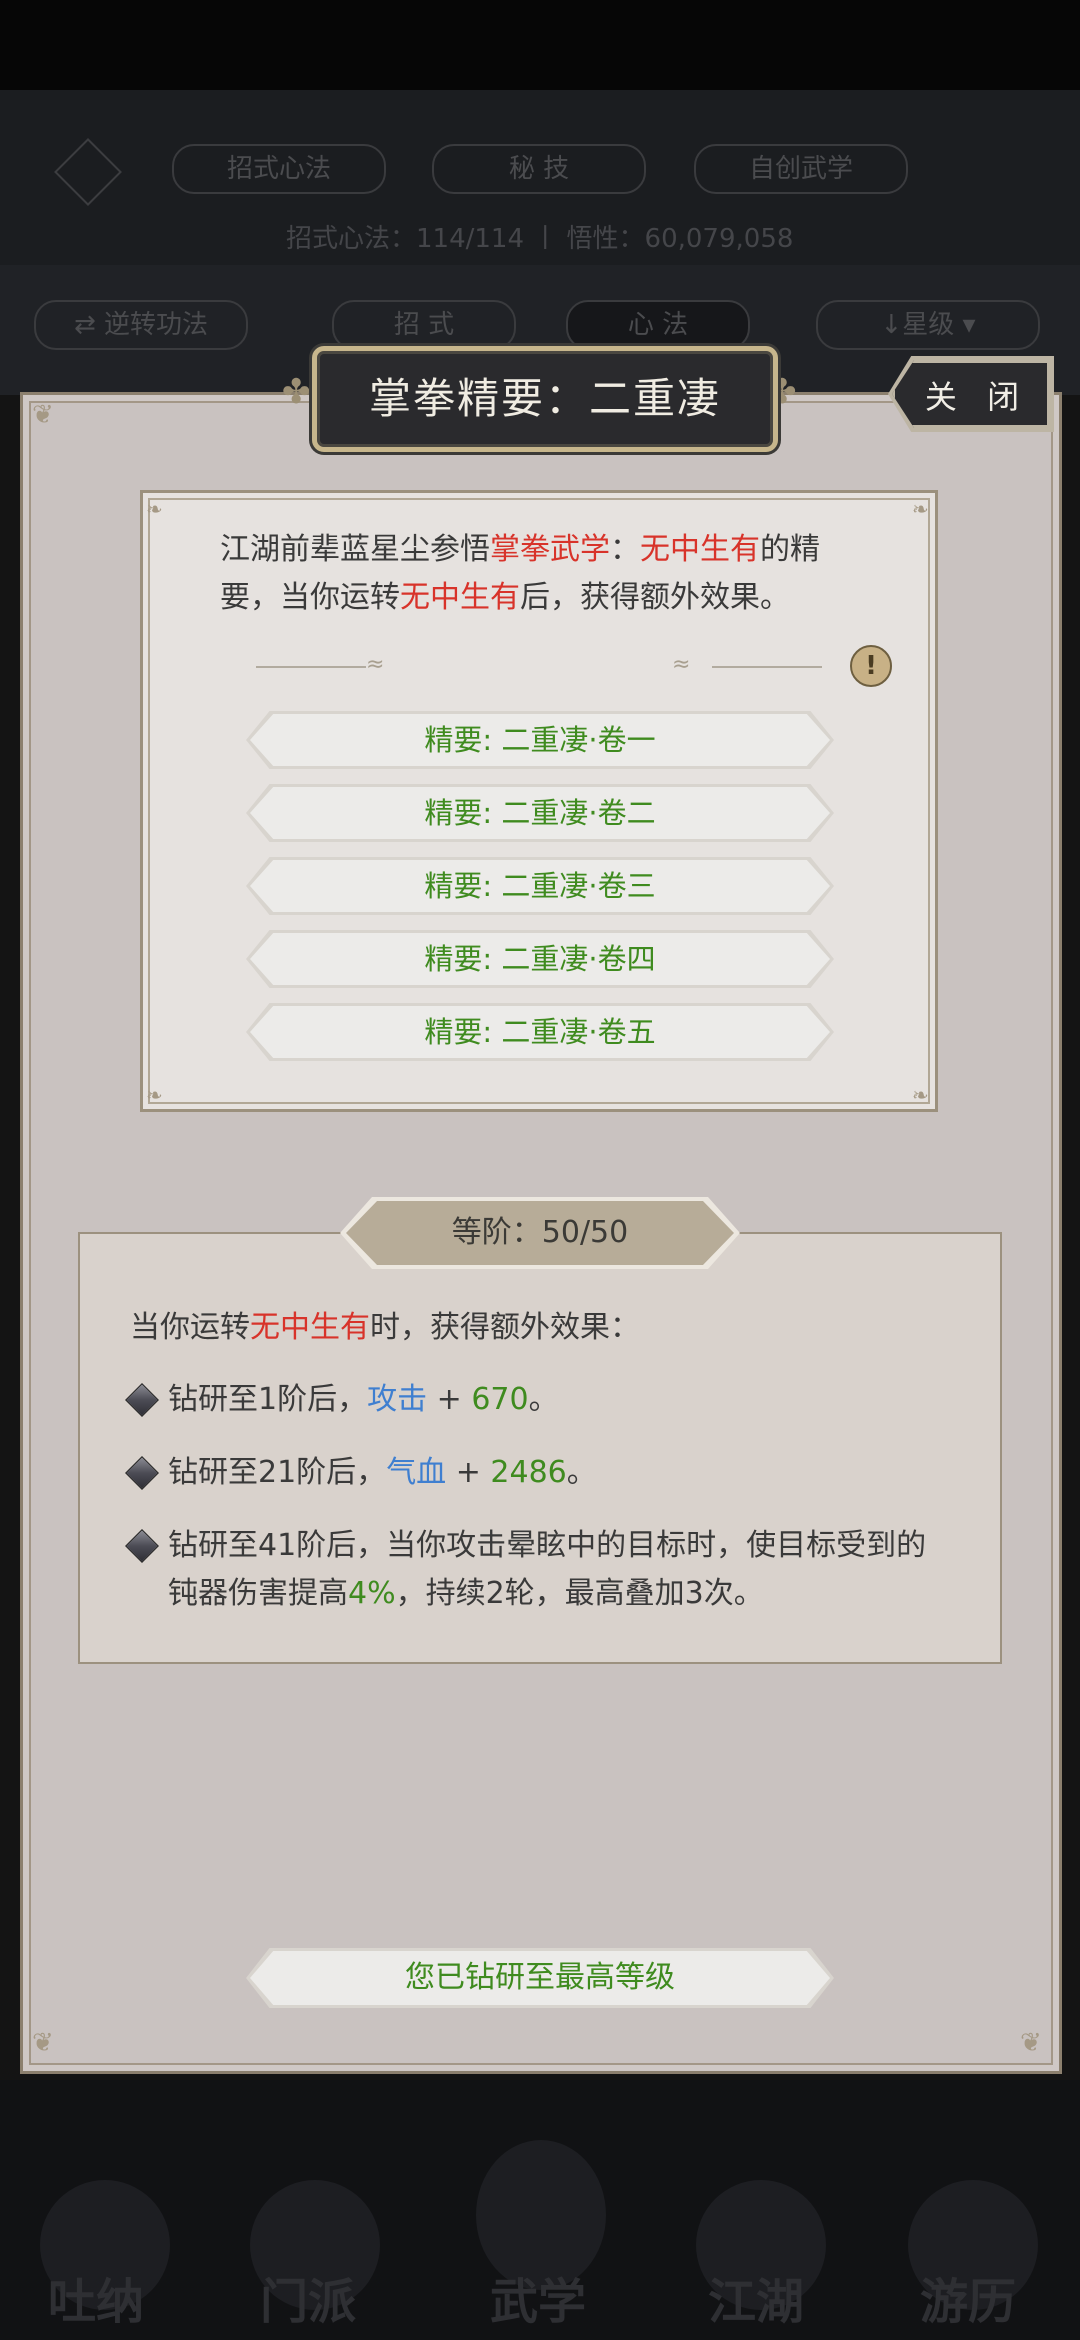 This screenshot has width=1080, height=2340. What do you see at coordinates (156, 325) in the screenshot?
I see `reverse-label: 逆转功法` at bounding box center [156, 325].